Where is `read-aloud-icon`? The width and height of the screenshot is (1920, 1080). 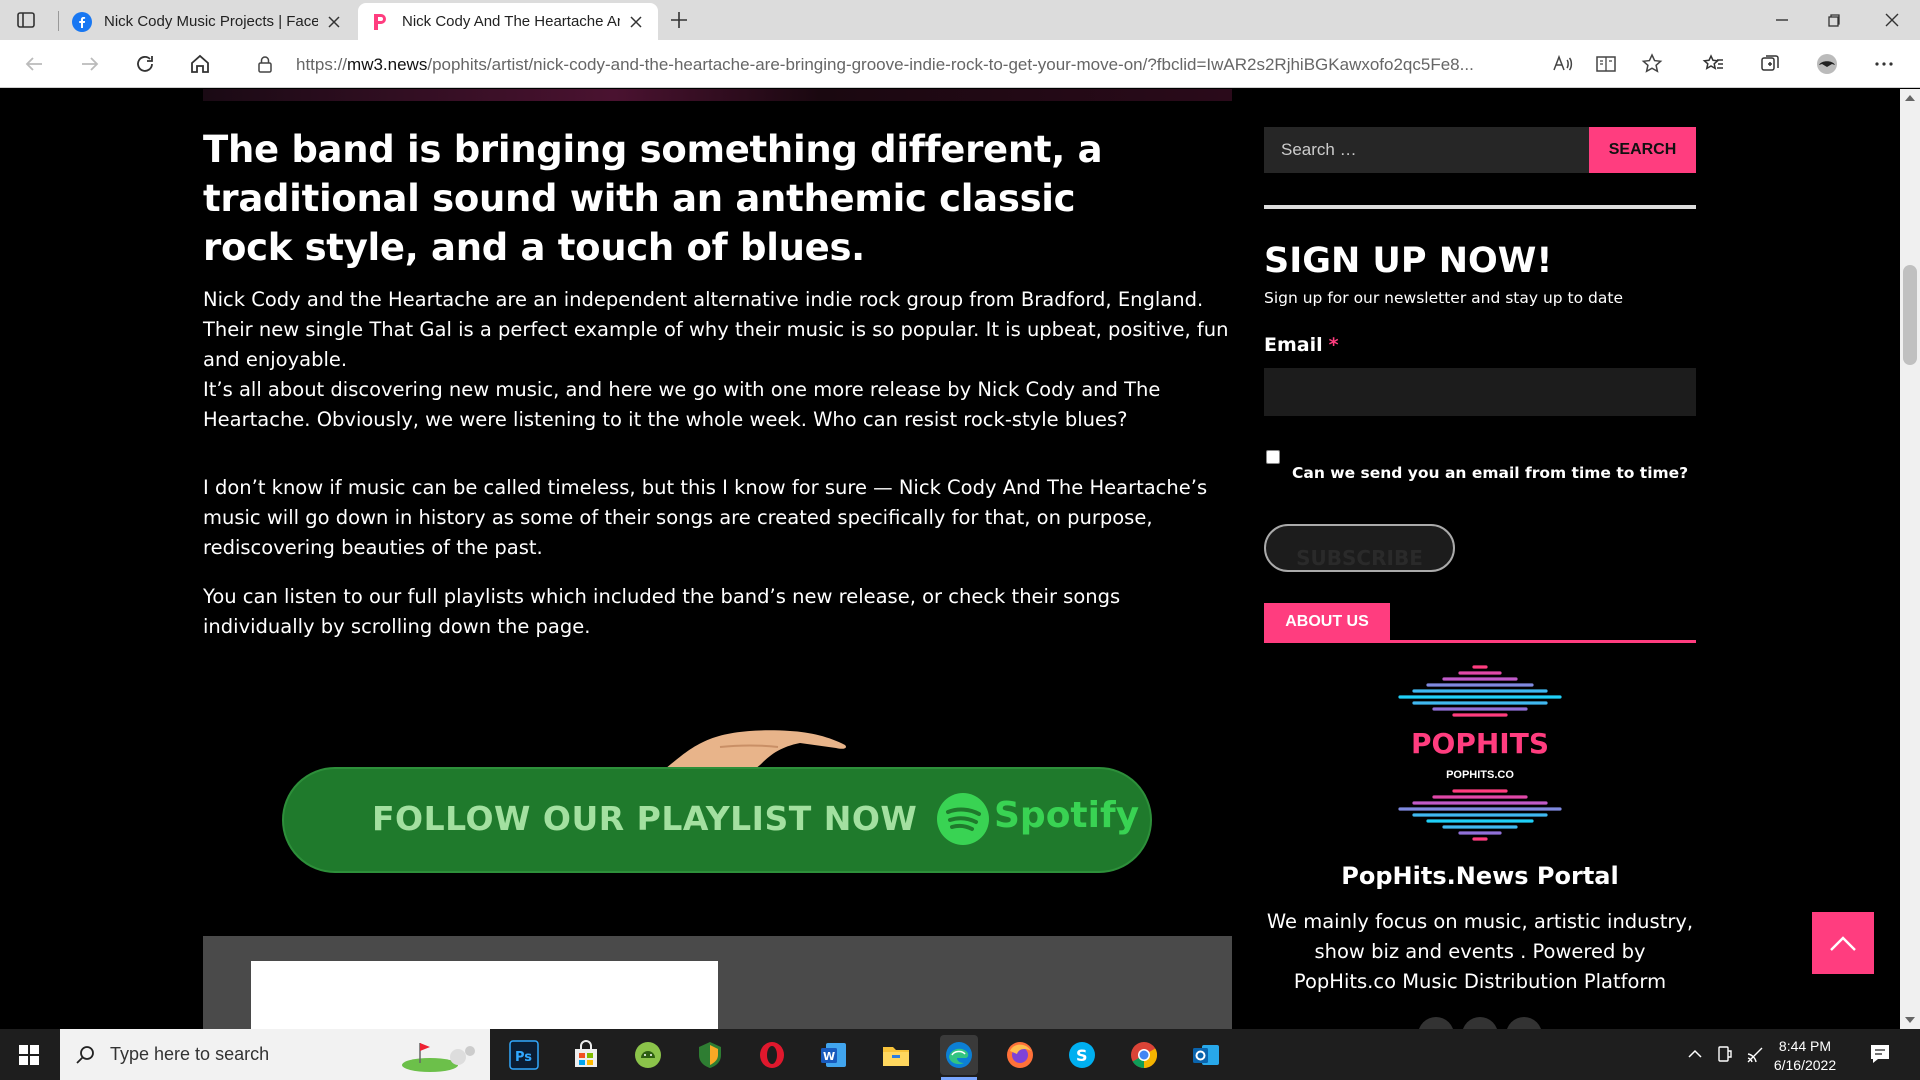 read-aloud-icon is located at coordinates (1562, 64).